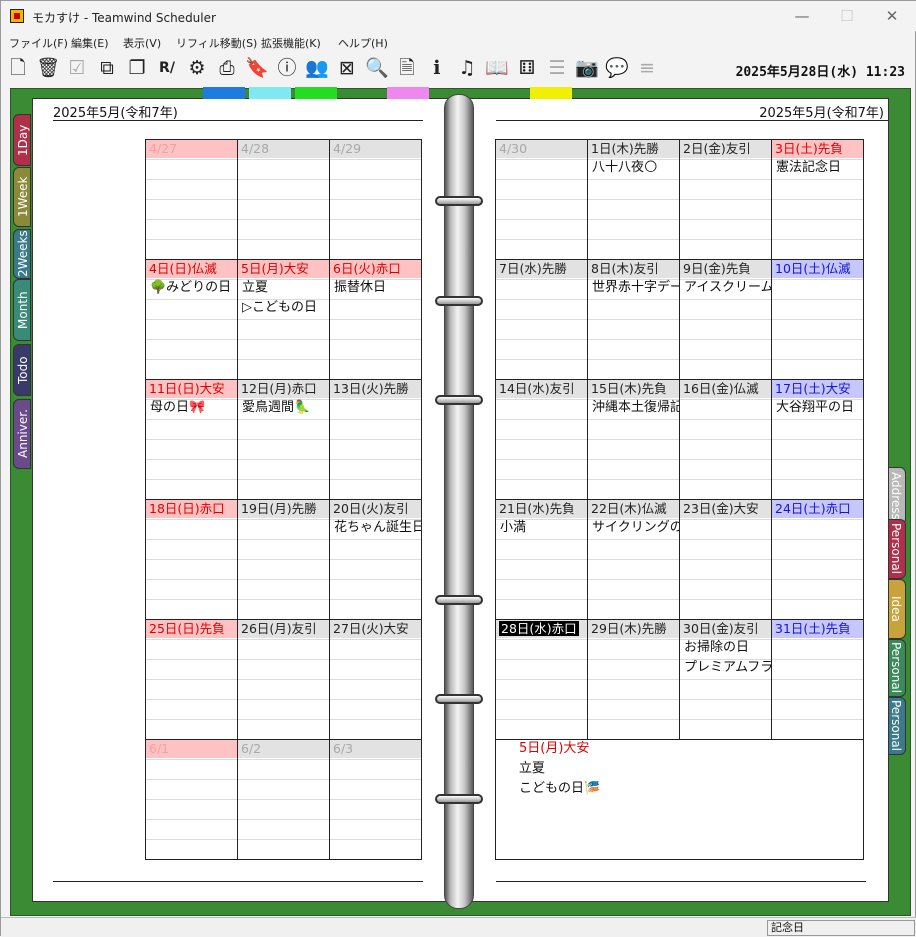 The width and height of the screenshot is (916, 937). I want to click on day-cell: 4/30, so click(542, 200).